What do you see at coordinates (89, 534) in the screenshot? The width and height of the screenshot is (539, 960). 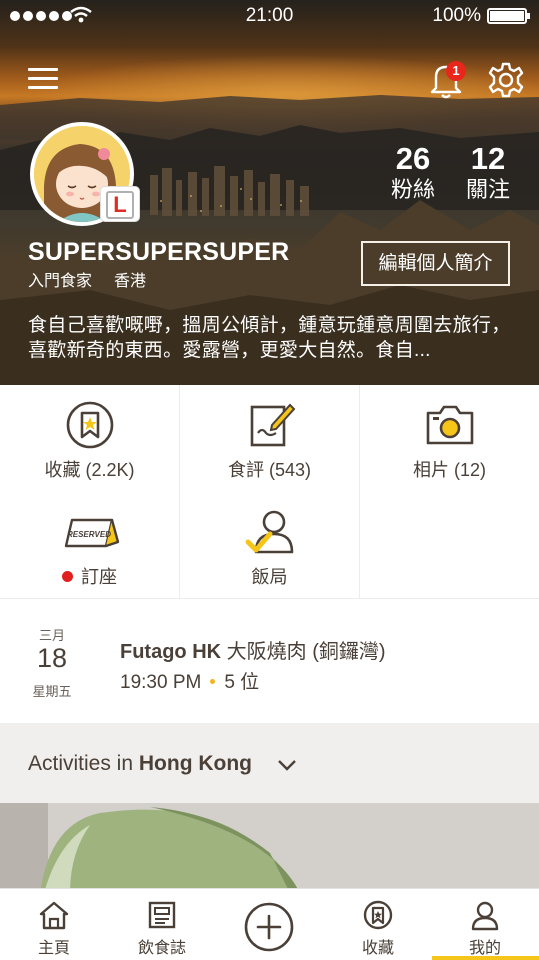 I see `reserved-sign-text: RESERVED` at bounding box center [89, 534].